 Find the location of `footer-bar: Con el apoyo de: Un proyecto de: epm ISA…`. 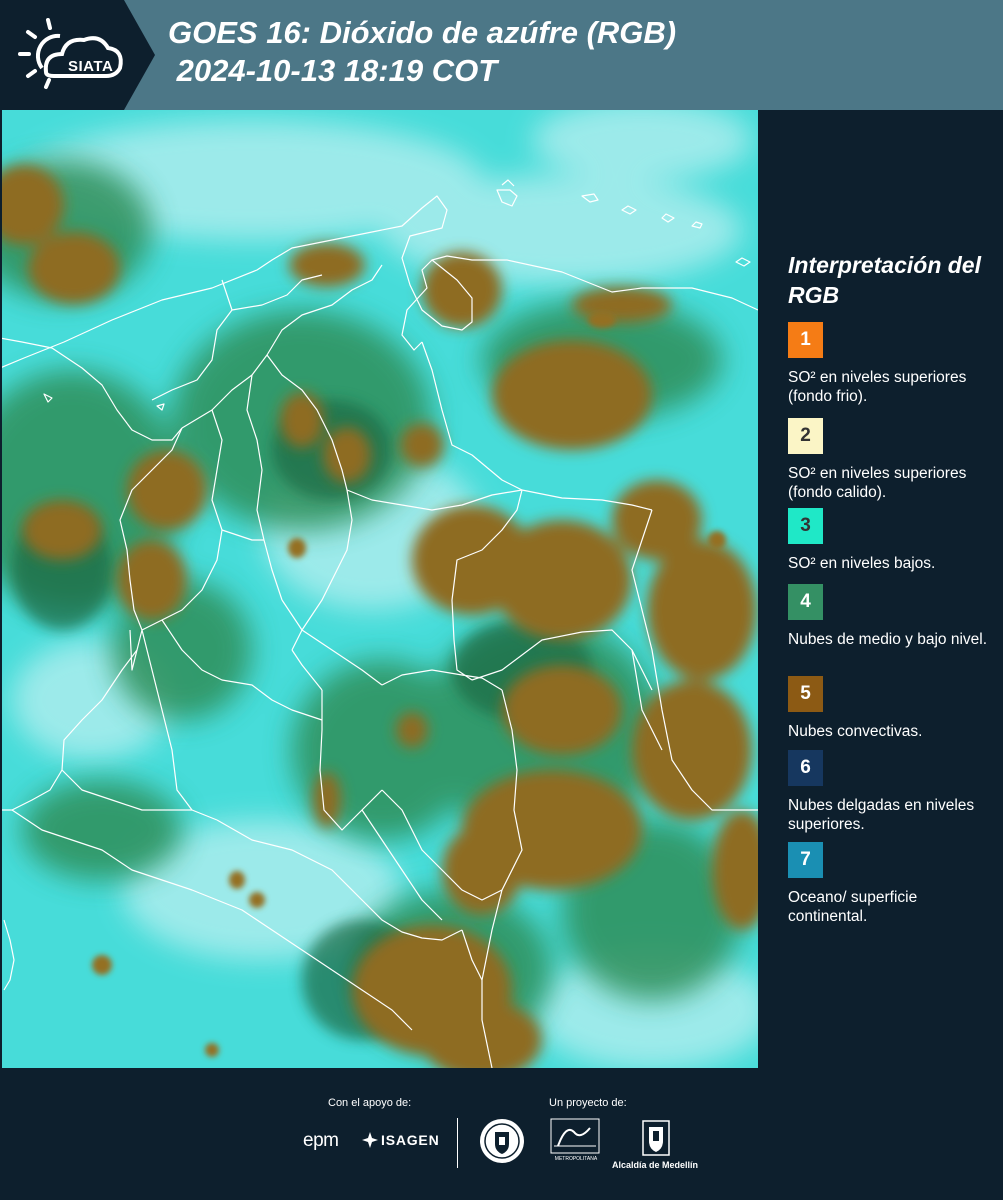

footer-bar: Con el apoyo de: Un proyecto de: epm ISA… is located at coordinates (501, 1134).